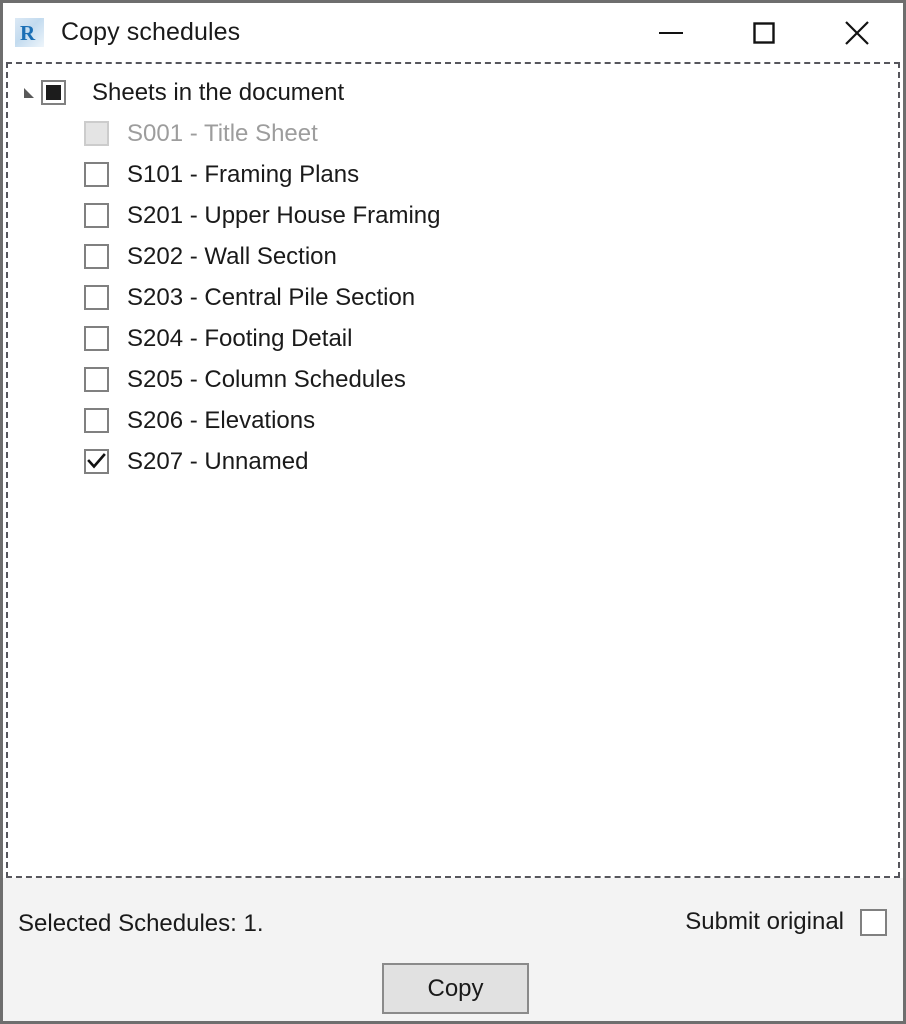 This screenshot has width=906, height=1024. I want to click on submit-original-group: Submit original, so click(786, 922).